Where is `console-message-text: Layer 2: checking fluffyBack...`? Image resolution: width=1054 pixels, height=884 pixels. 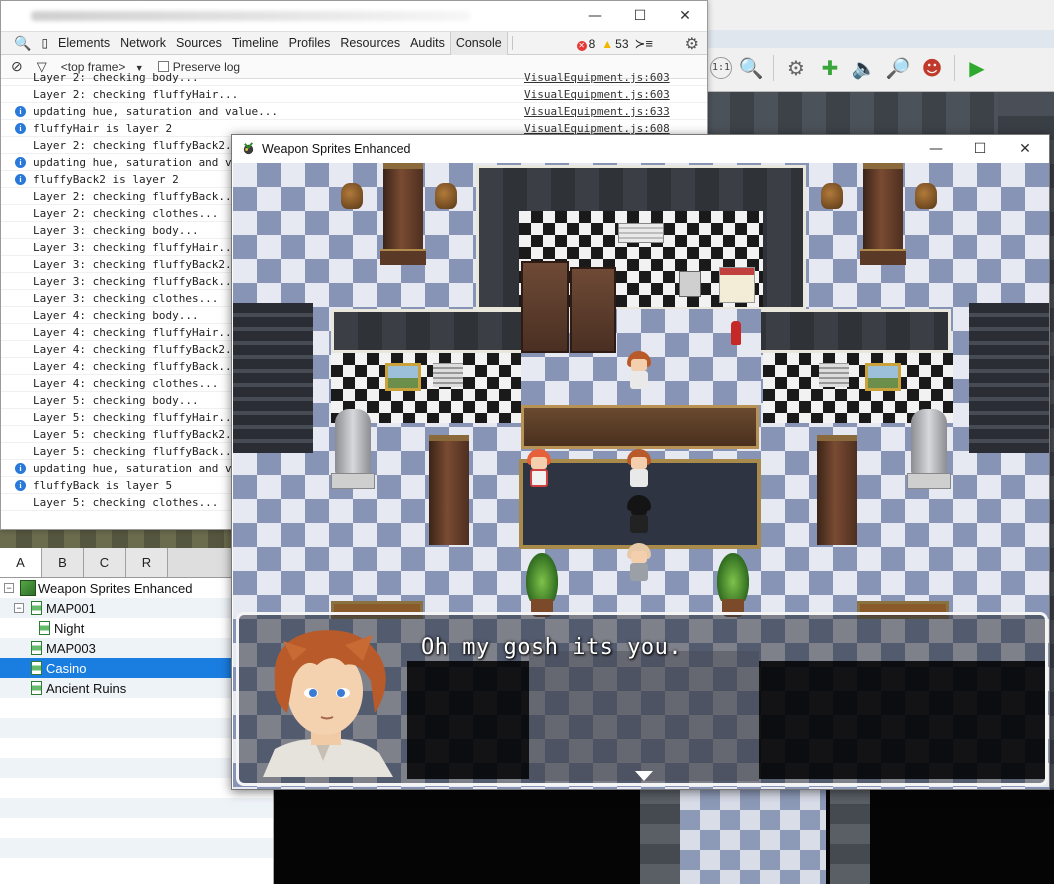
console-message-text: Layer 2: checking fluffyBack... is located at coordinates (136, 196).